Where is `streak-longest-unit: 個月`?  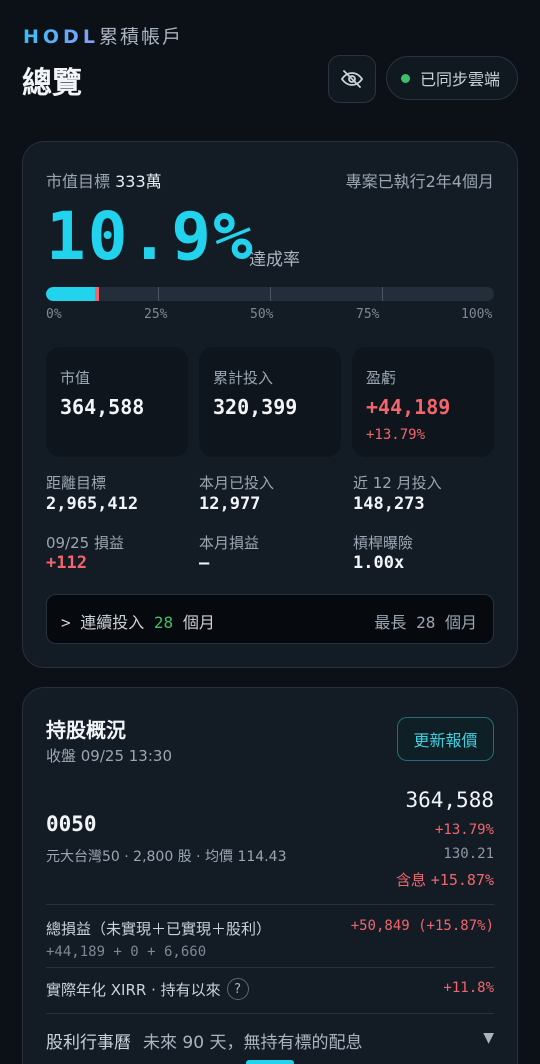
streak-longest-unit: 個月 is located at coordinates (460, 622).